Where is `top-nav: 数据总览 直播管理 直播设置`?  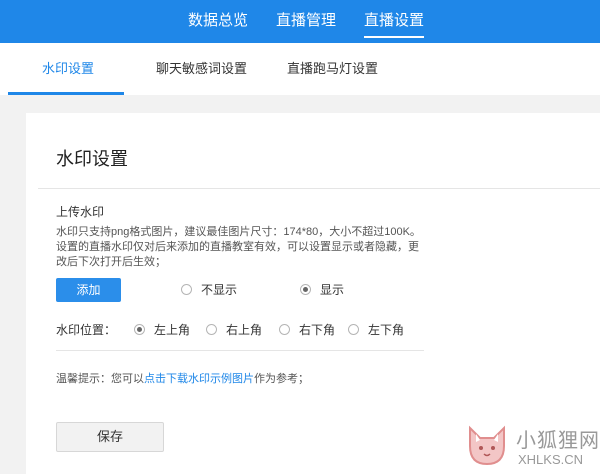 top-nav: 数据总览 直播管理 直播设置 is located at coordinates (300, 21).